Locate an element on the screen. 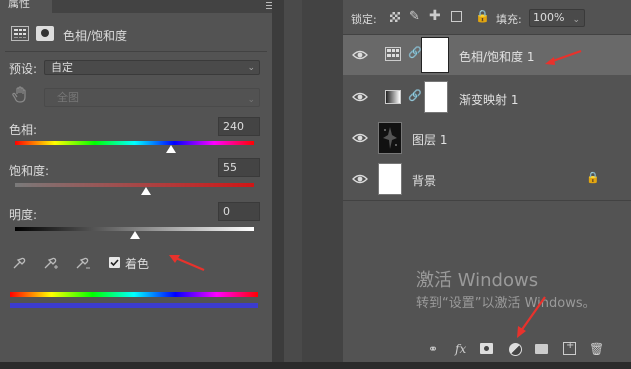 This screenshot has width=631, height=369. lightness-slider-thumb is located at coordinates (134, 235).